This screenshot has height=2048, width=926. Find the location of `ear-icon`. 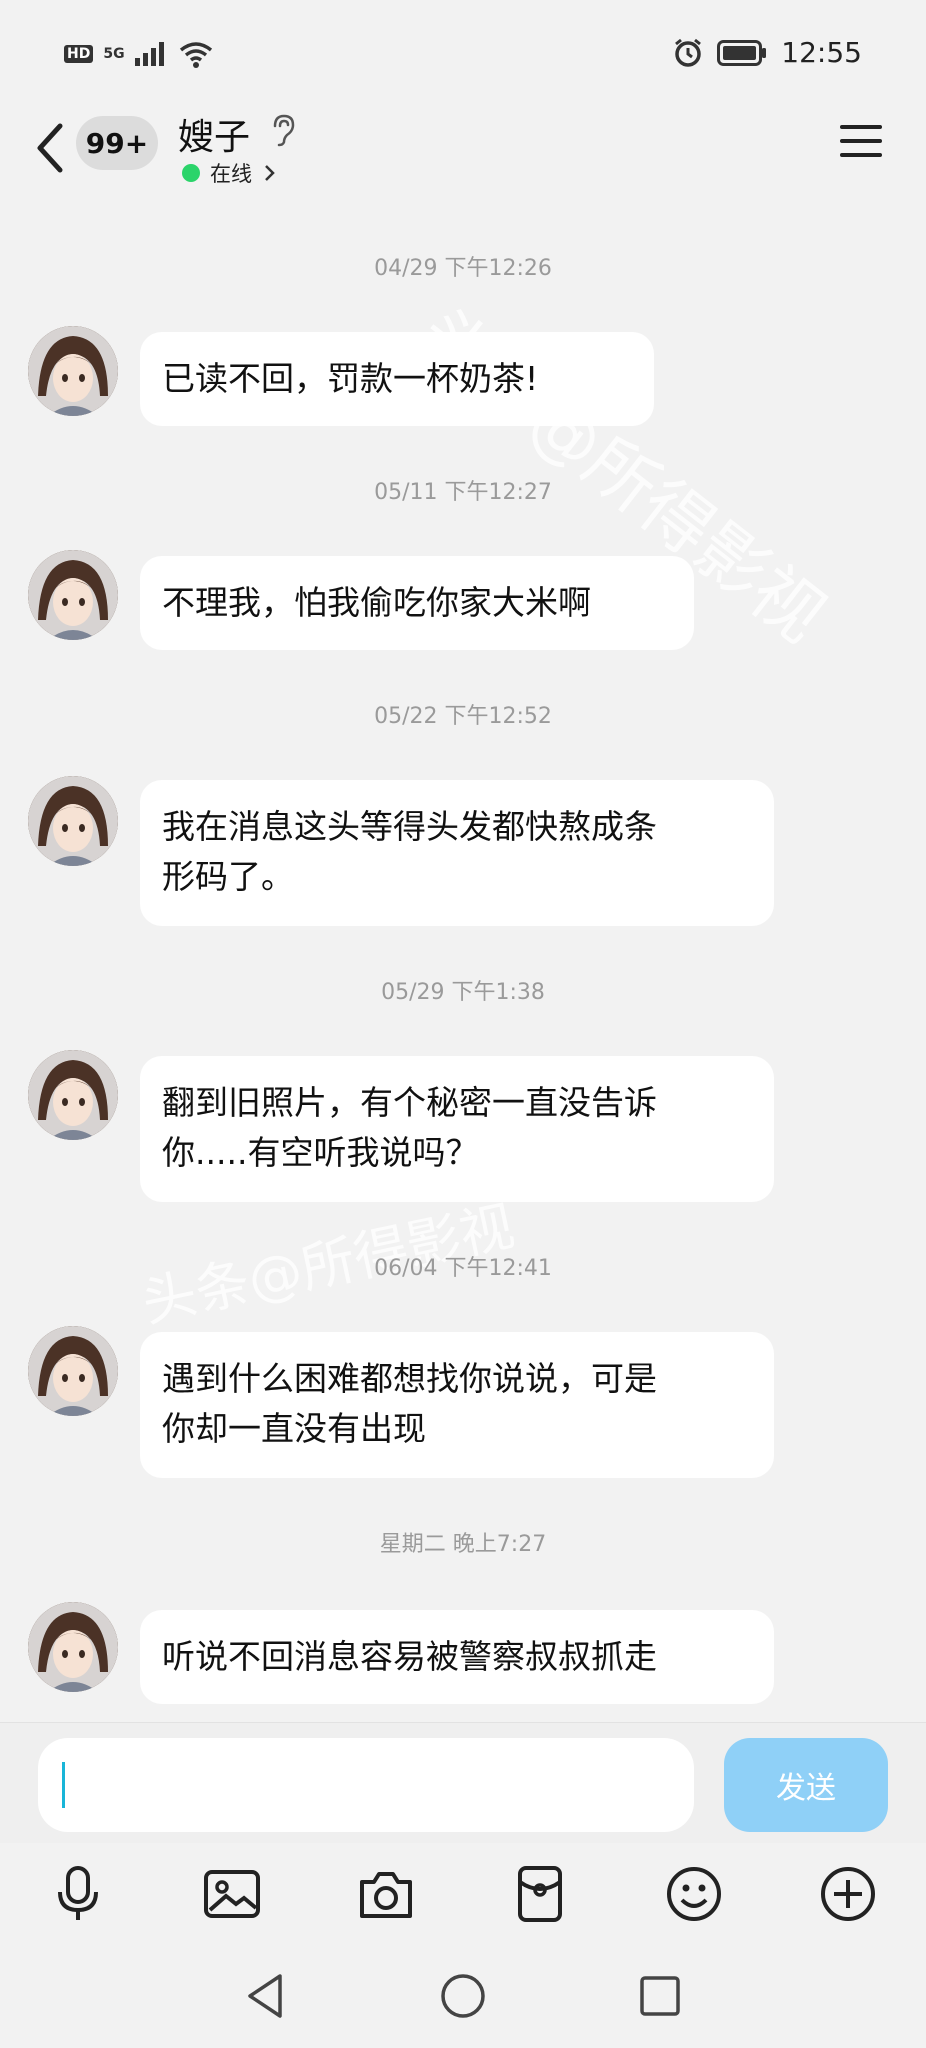

ear-icon is located at coordinates (283, 130).